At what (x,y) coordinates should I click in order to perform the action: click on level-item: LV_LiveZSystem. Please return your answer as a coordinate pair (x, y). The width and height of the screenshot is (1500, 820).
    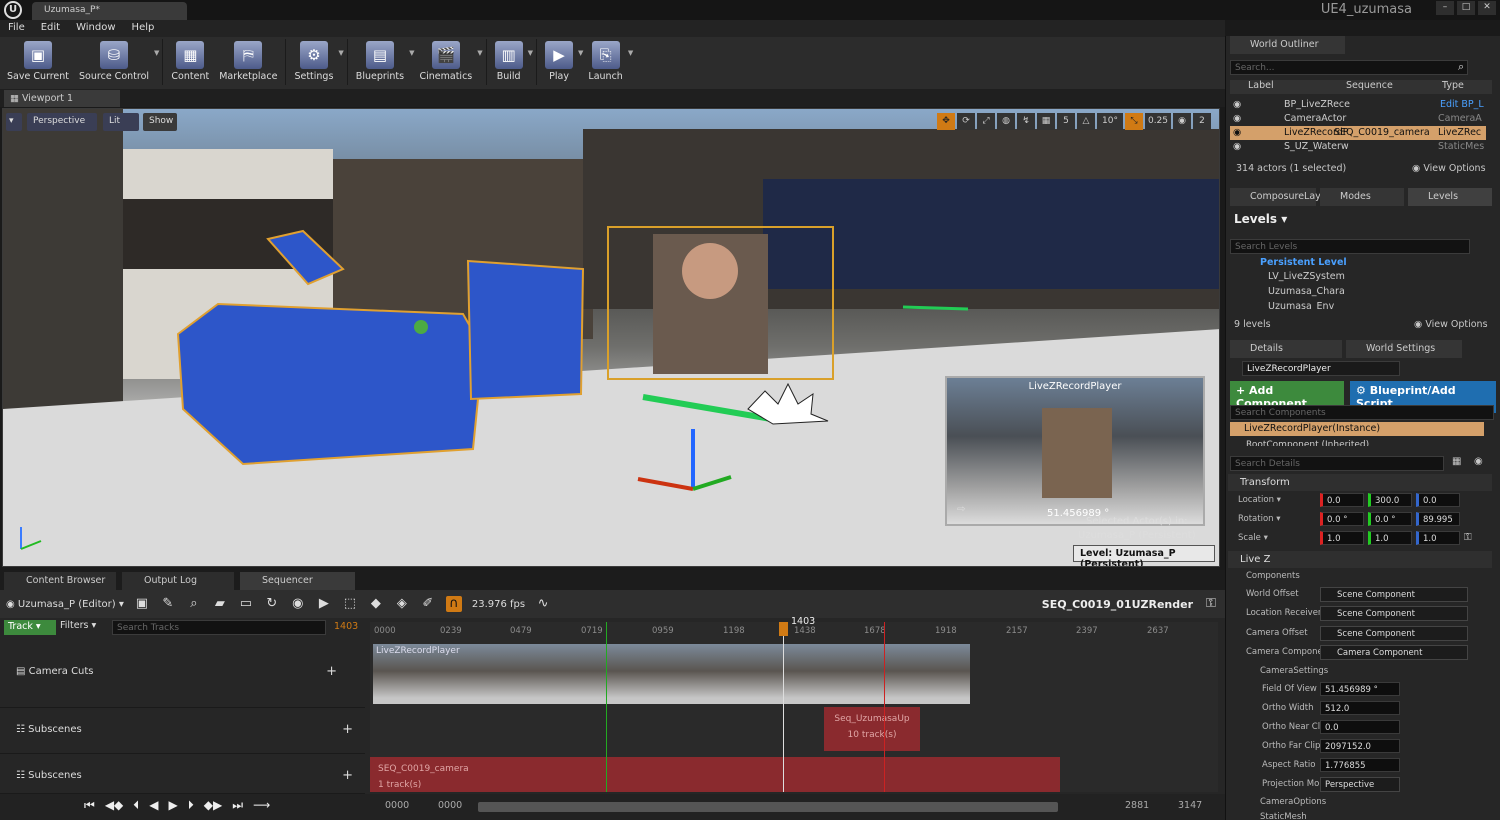
    Looking at the image, I should click on (1361, 277).